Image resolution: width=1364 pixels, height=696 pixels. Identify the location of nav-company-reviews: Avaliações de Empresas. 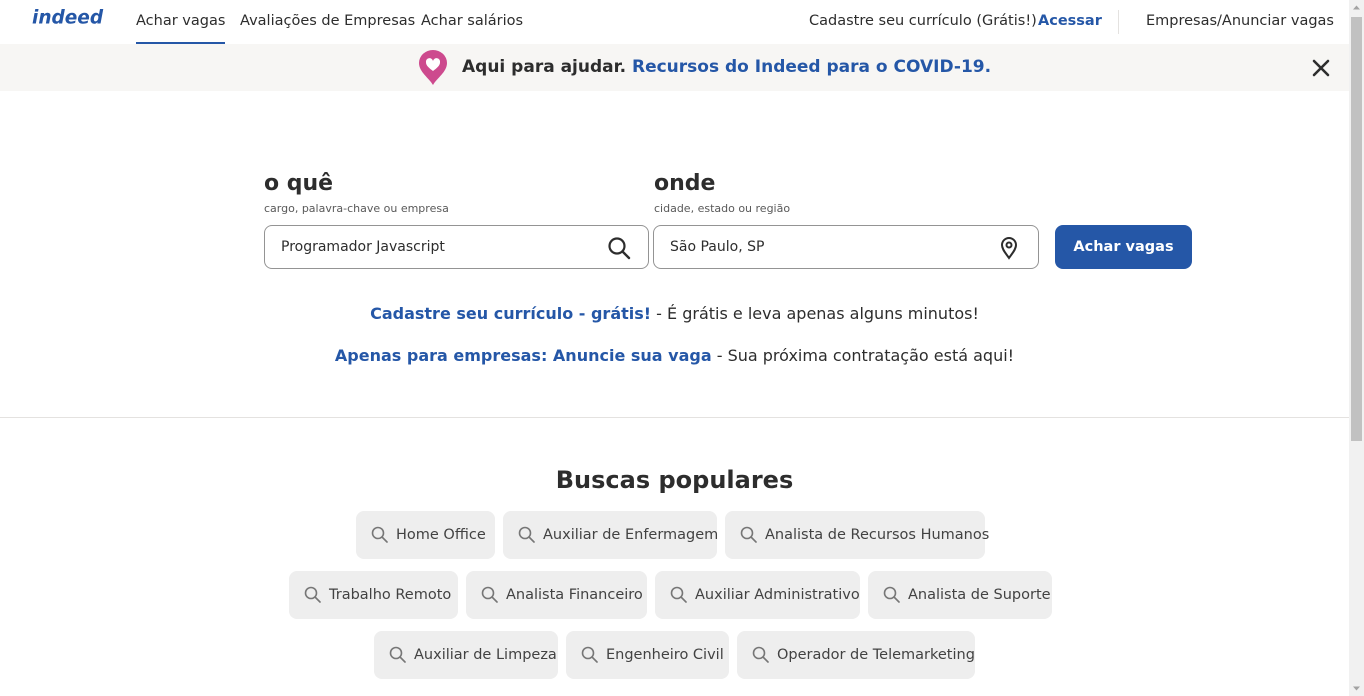
(327, 22).